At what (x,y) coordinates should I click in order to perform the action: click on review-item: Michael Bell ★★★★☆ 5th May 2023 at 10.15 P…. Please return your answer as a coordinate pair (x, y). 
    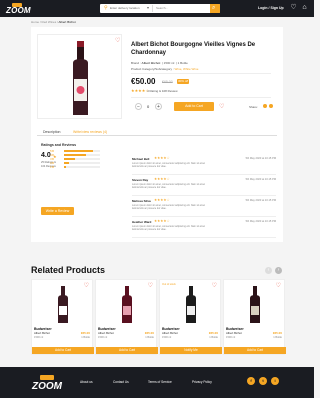
    Looking at the image, I should click on (204, 165).